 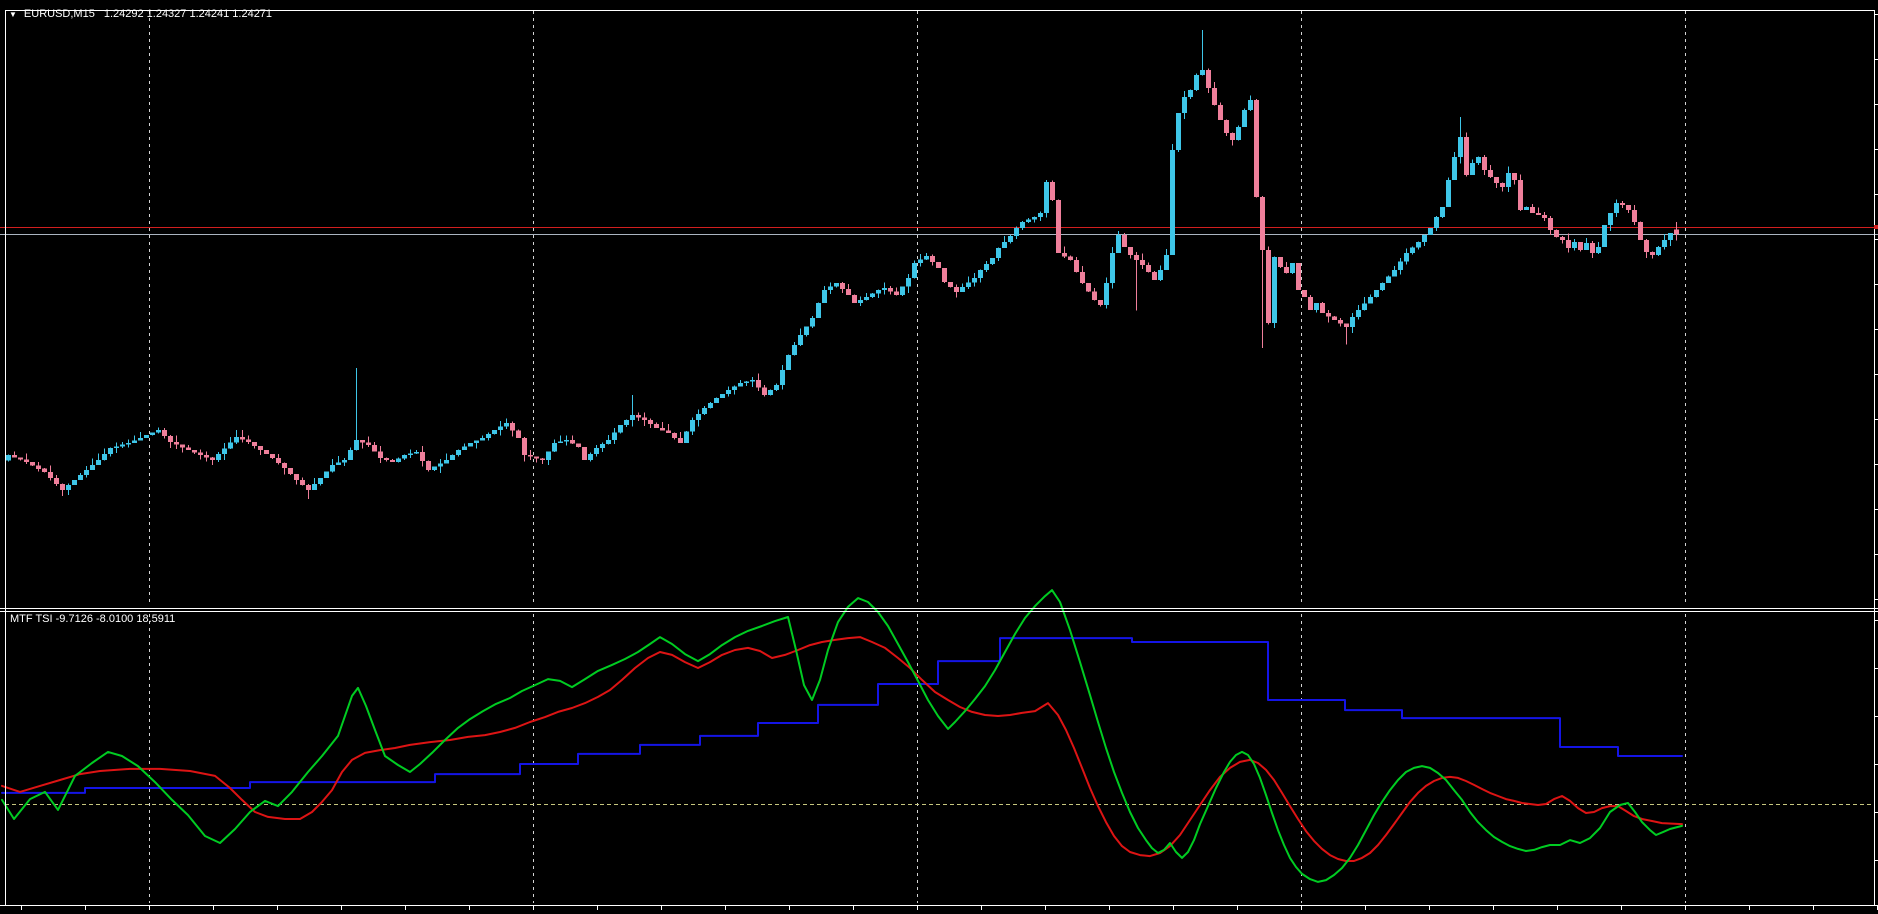 What do you see at coordinates (59, 14) in the screenshot?
I see `chart-symbol-label: EURUSD,M15` at bounding box center [59, 14].